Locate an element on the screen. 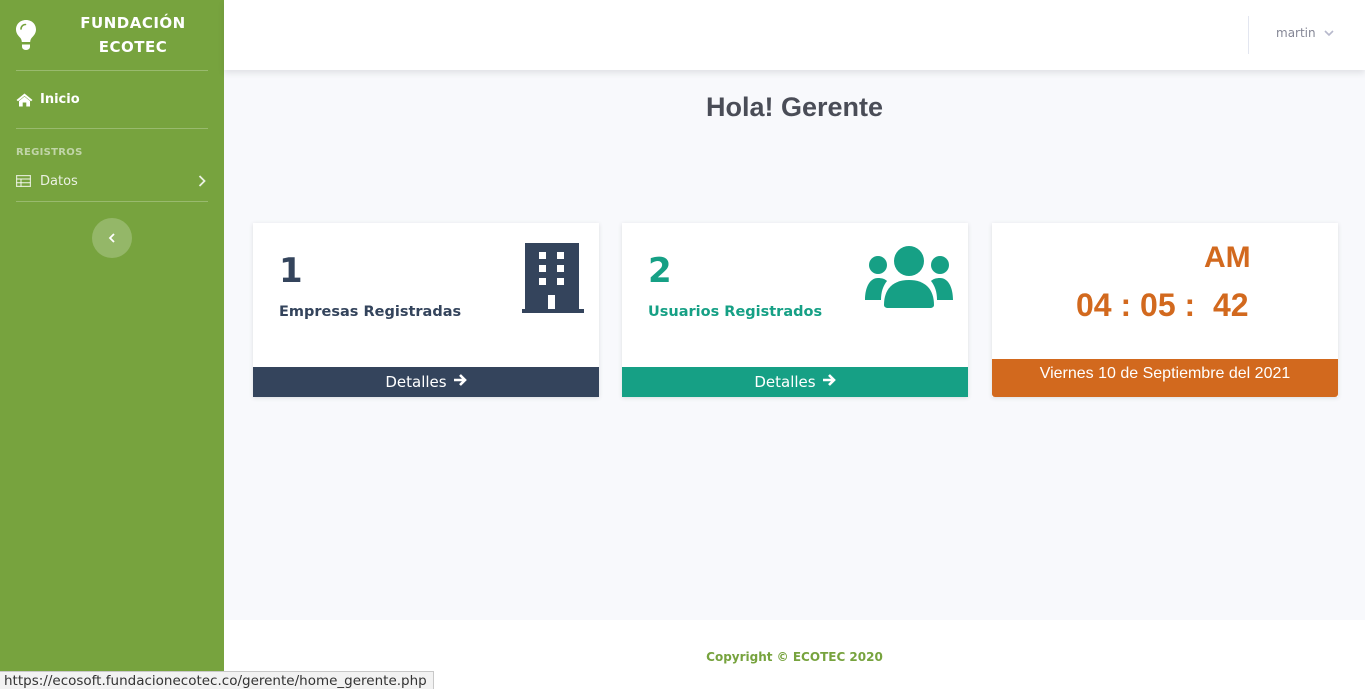  lightbulb-icon is located at coordinates (26, 35).